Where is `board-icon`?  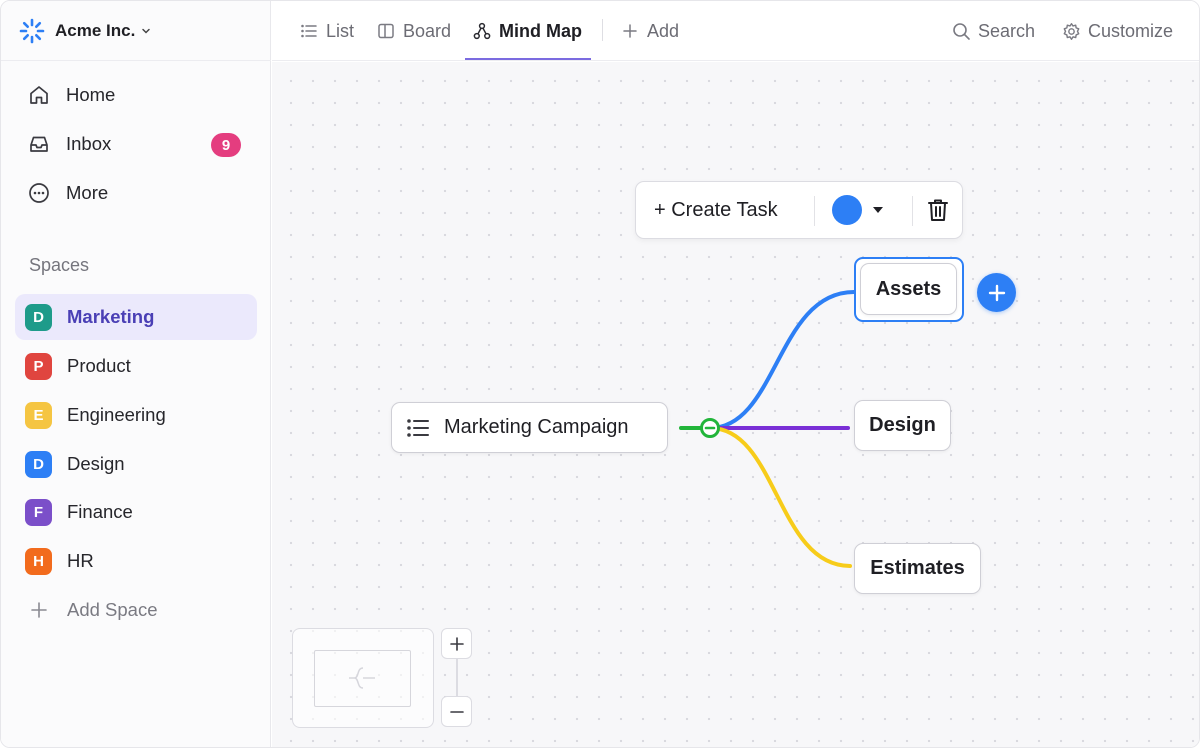
board-icon is located at coordinates (387, 31).